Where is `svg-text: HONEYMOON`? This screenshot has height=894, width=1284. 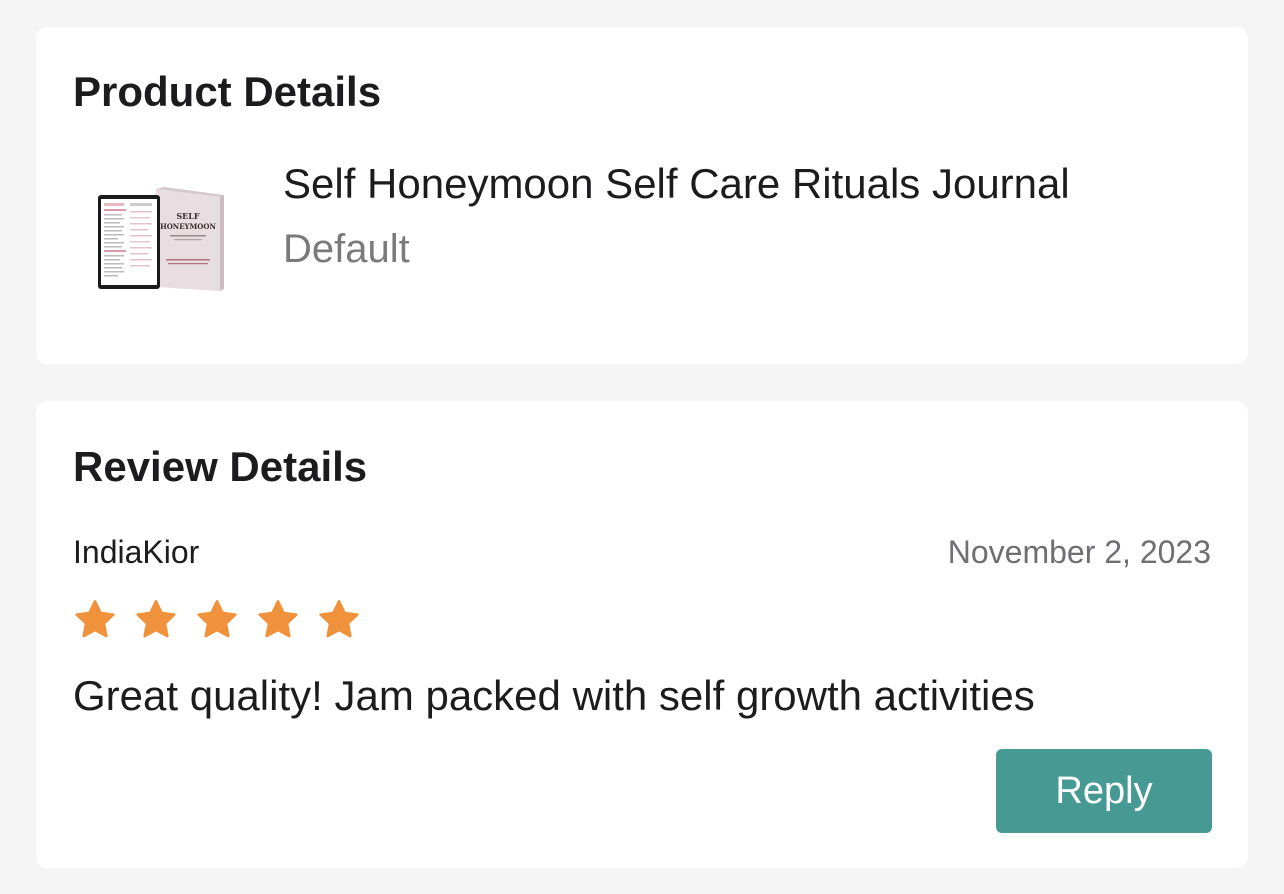 svg-text: HONEYMOON is located at coordinates (188, 226).